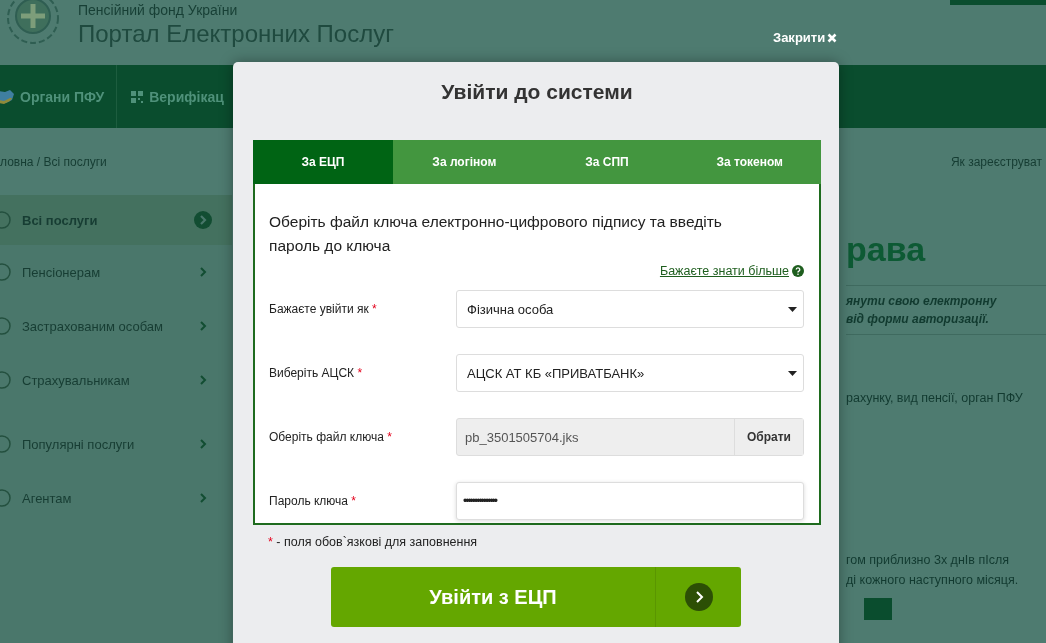  What do you see at coordinates (832, 37) in the screenshot?
I see `close-icon` at bounding box center [832, 37].